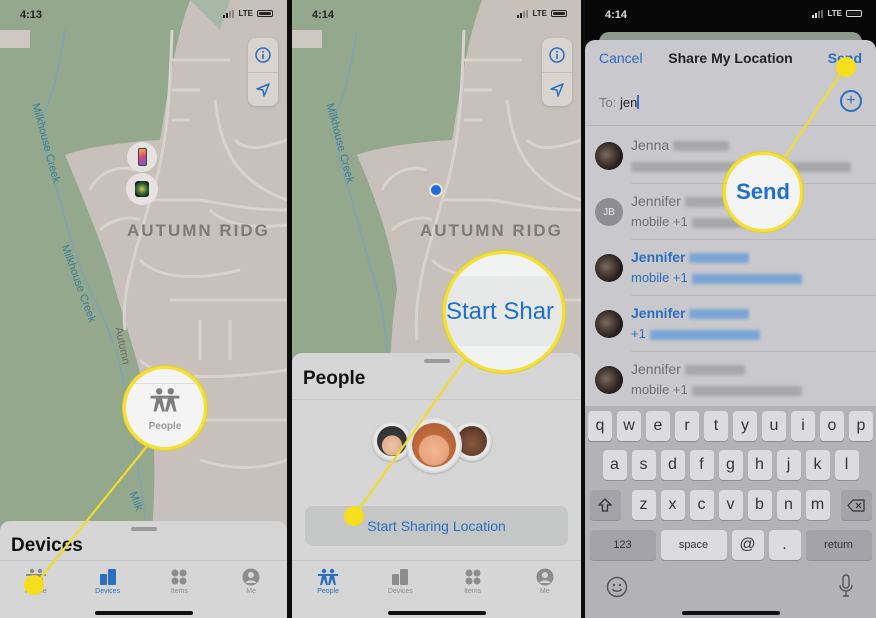 This screenshot has width=876, height=618. I want to click on tab-label: Items, so click(473, 591).